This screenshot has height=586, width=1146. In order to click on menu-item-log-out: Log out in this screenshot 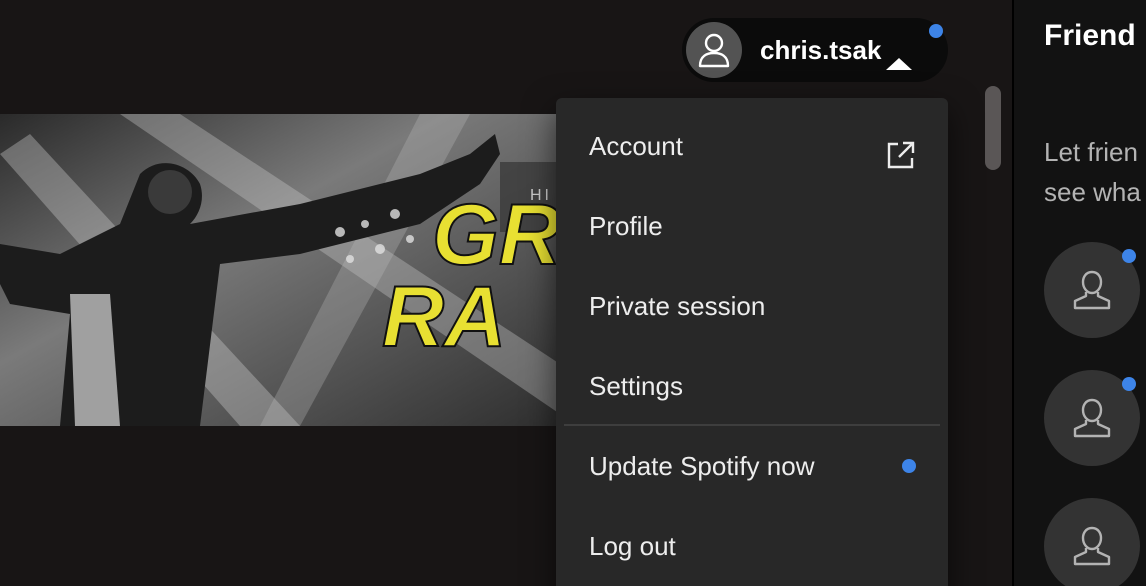, I will do `click(752, 546)`.